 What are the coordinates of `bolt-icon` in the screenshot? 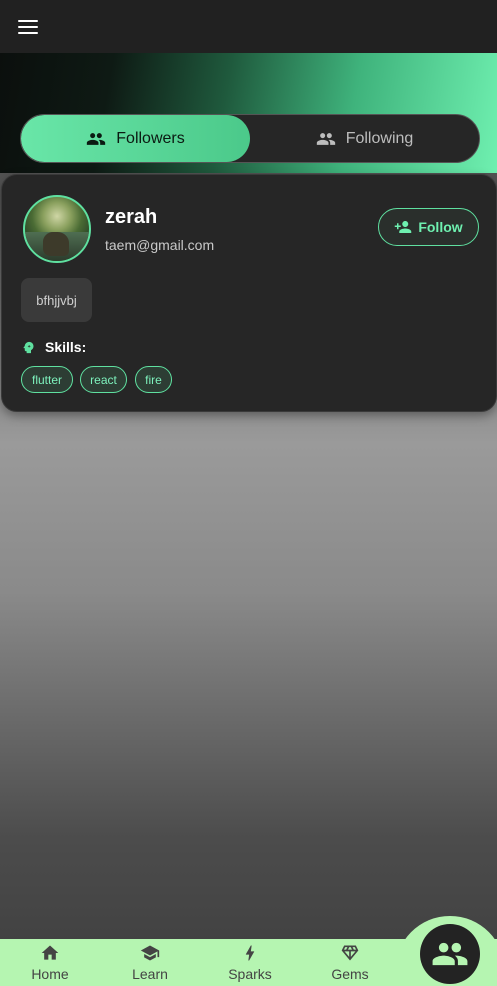 It's located at (250, 953).